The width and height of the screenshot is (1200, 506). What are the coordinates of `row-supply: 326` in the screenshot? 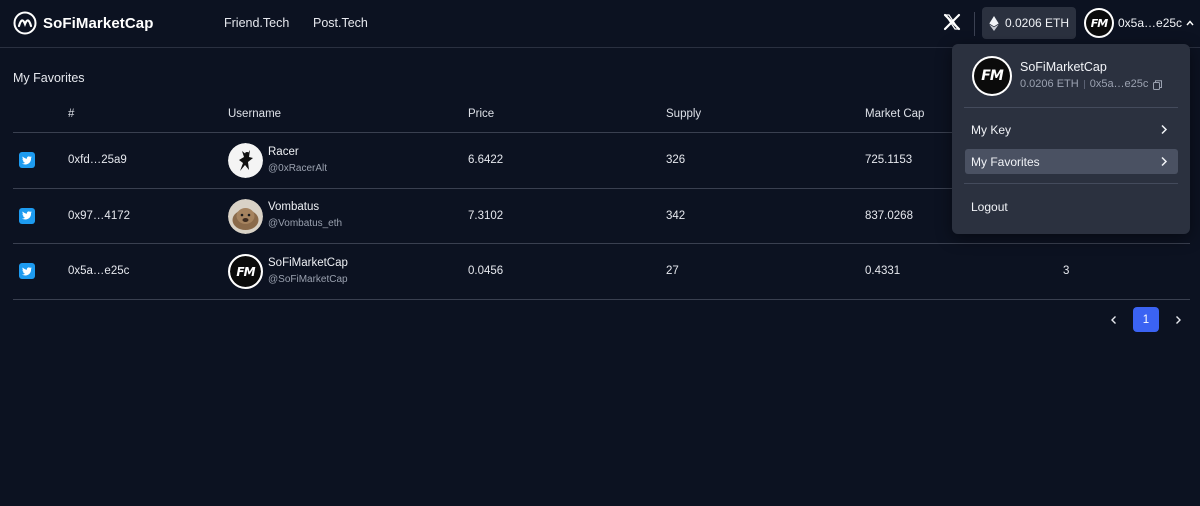 It's located at (676, 160).